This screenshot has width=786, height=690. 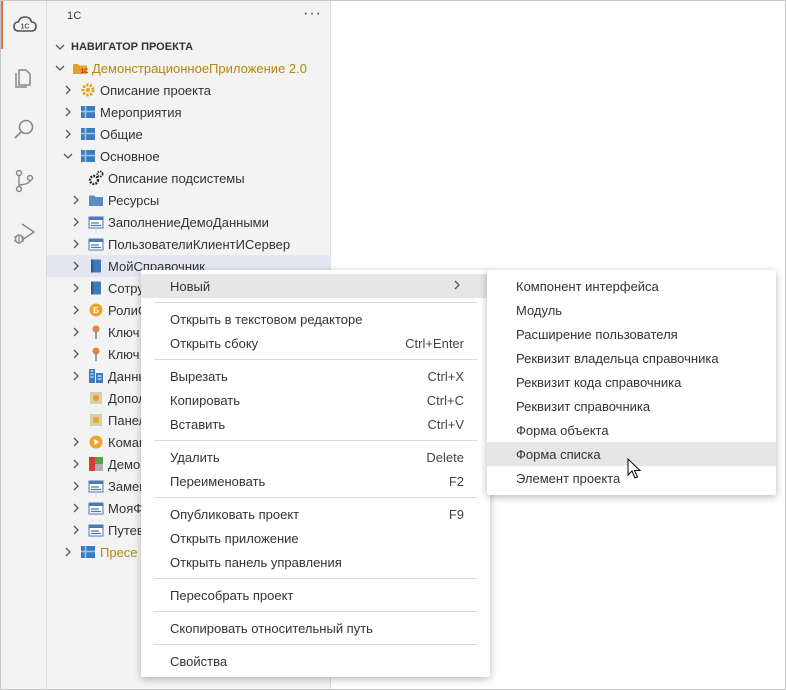 I want to click on submenu-item: Реквизит владельца справочника, so click(x=631, y=358).